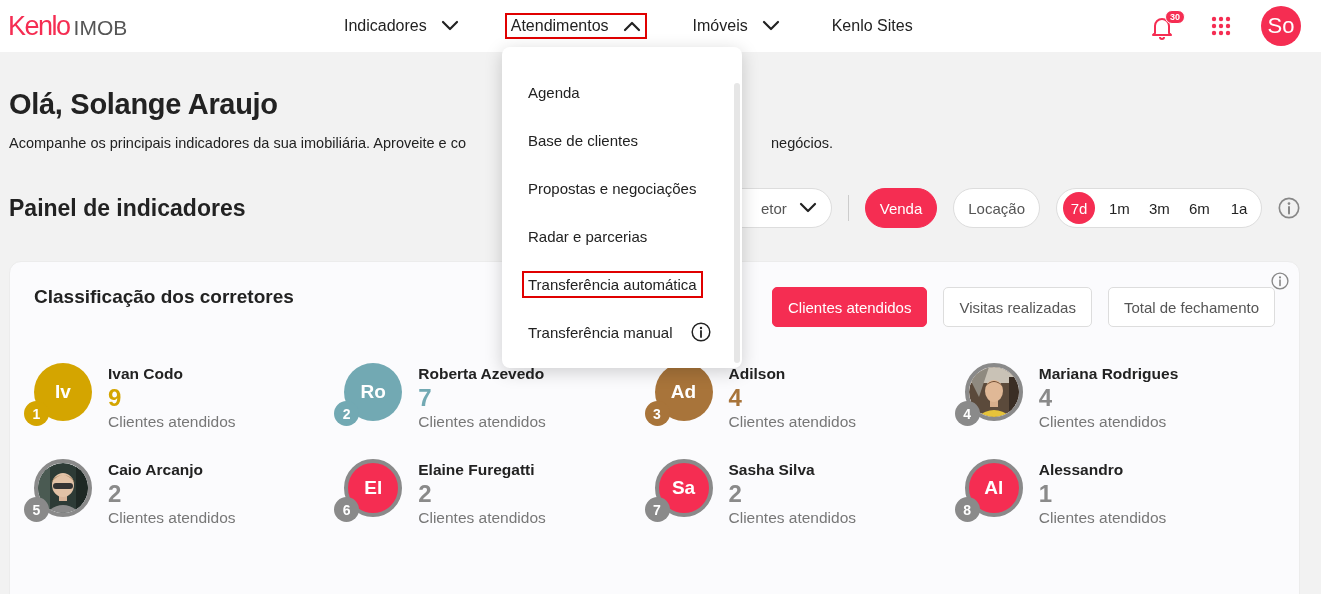 The height and width of the screenshot is (594, 1321). What do you see at coordinates (600, 332) in the screenshot?
I see `menu-item: Transferência manual` at bounding box center [600, 332].